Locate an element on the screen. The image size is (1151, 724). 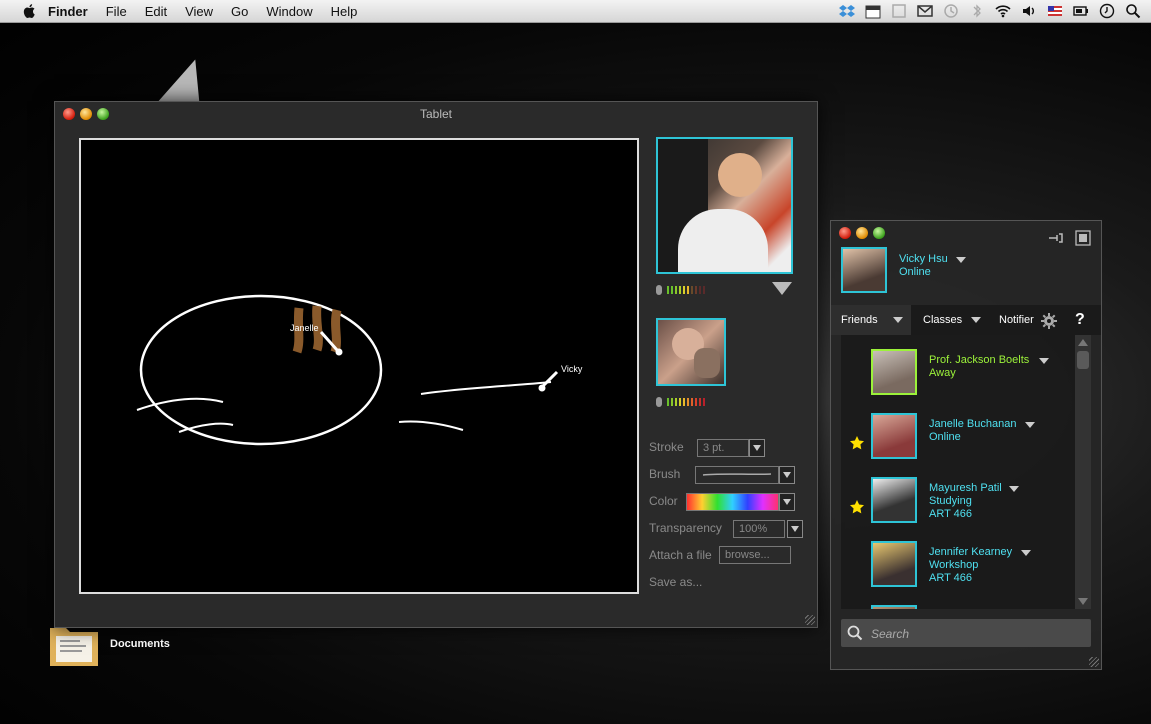
dropbox-icon is located at coordinates (847, 11).